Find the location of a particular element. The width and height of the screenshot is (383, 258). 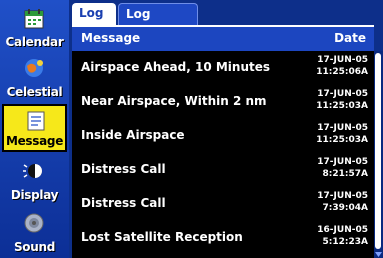

sidebar-item-celestial: Celestial is located at coordinates (34, 77).